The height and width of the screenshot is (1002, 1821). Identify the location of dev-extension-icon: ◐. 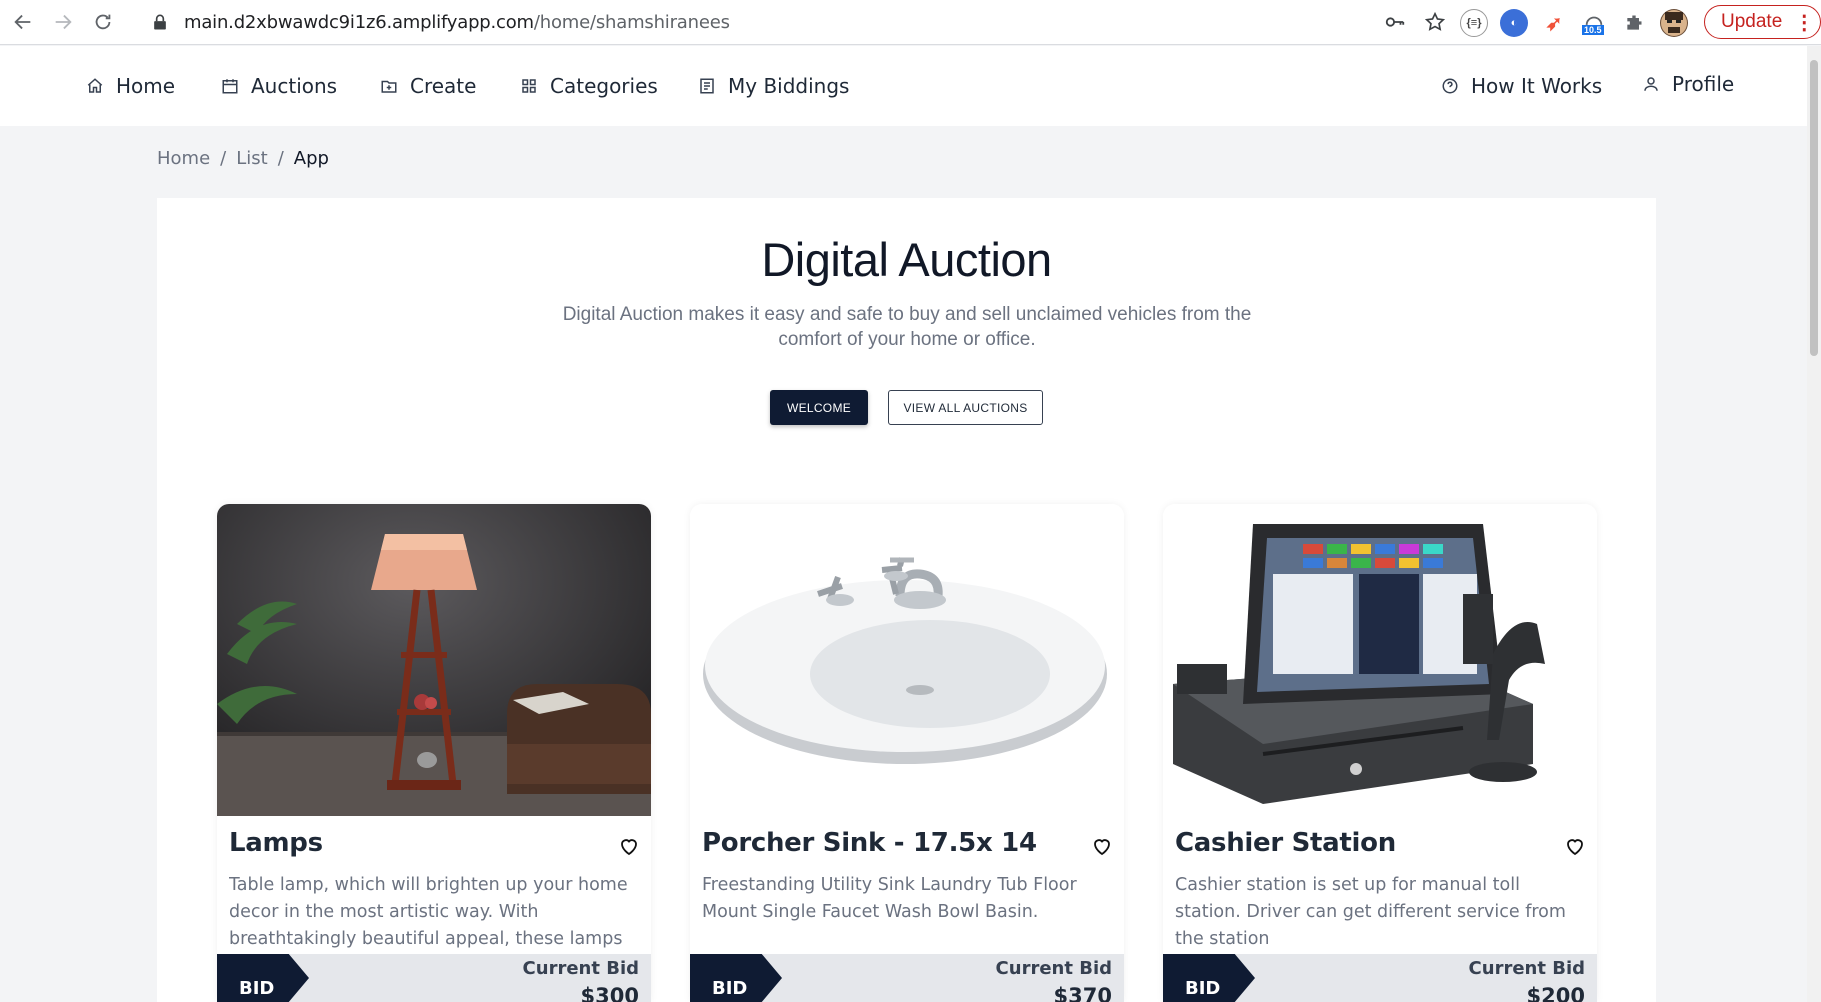
(1514, 23).